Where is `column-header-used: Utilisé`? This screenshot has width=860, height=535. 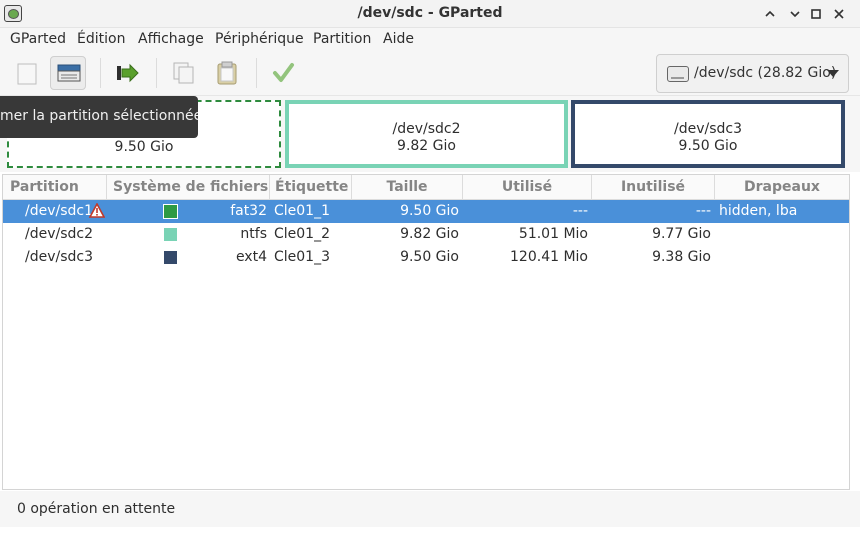 column-header-used: Utilisé is located at coordinates (527, 187).